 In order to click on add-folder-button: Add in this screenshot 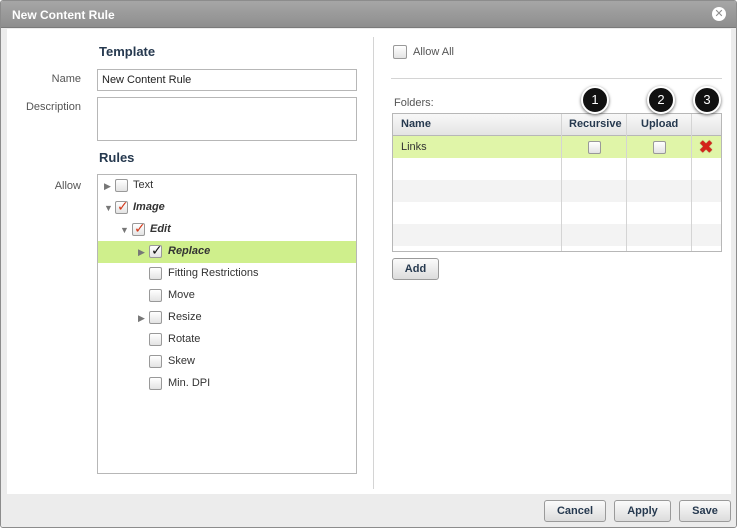, I will do `click(415, 269)`.